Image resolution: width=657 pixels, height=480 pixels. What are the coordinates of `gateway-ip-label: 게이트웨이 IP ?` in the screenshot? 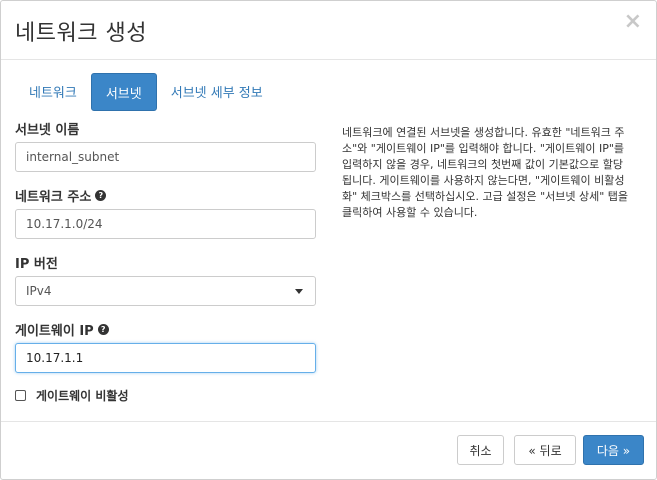 It's located at (166, 329).